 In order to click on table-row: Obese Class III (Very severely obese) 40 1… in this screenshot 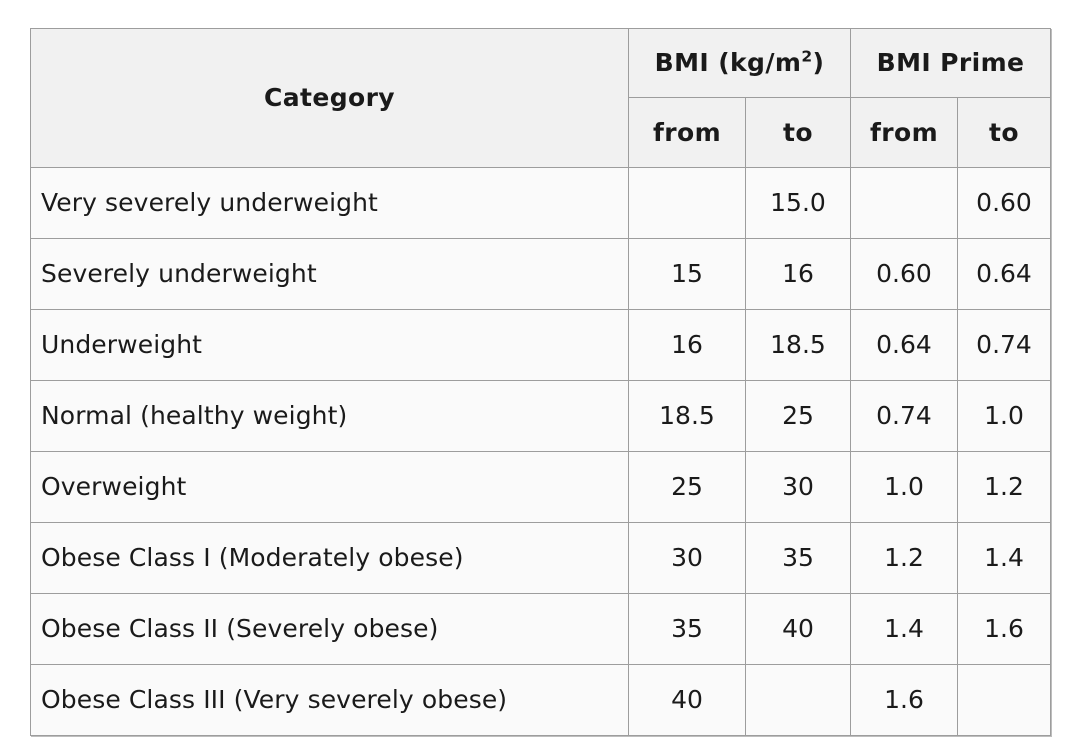, I will do `click(541, 700)`.